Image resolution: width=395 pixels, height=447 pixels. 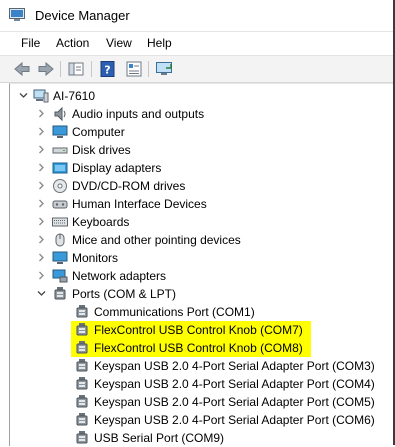 I want to click on tree-category: Audio inputs and outputs, so click(x=202, y=114).